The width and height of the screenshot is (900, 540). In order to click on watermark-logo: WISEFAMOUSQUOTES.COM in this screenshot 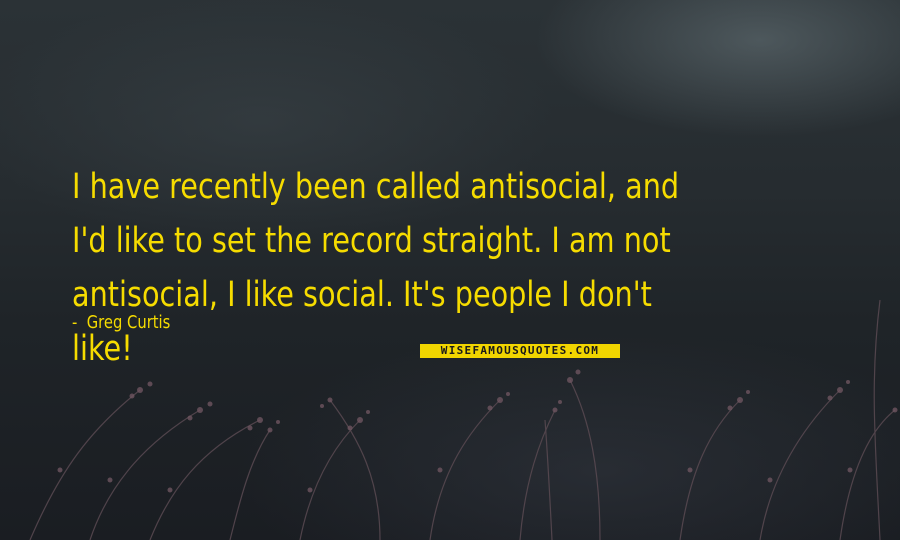, I will do `click(520, 351)`.